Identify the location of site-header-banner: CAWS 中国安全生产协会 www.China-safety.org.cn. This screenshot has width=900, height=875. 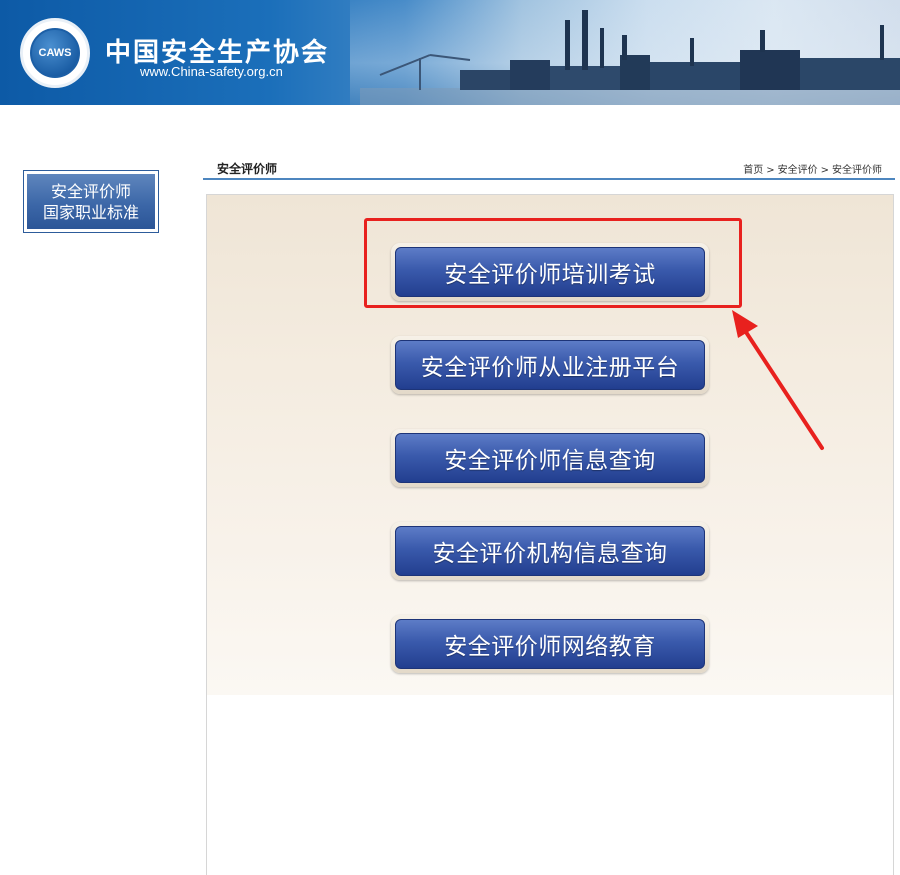
(450, 52).